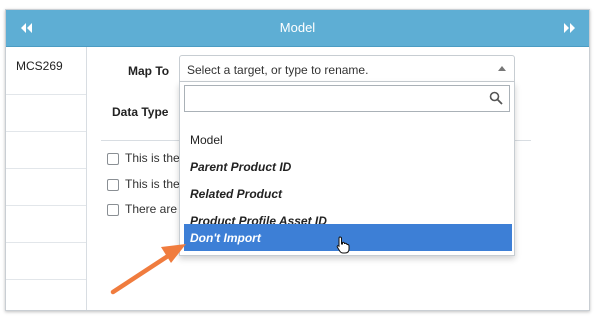 The width and height of the screenshot is (596, 319). I want to click on column-header: Model, so click(297, 28).